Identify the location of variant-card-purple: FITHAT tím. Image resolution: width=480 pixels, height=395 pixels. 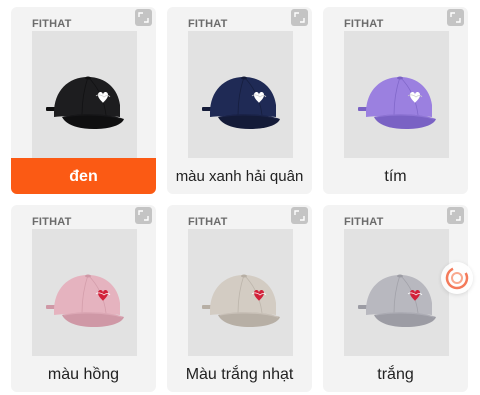
(395, 100).